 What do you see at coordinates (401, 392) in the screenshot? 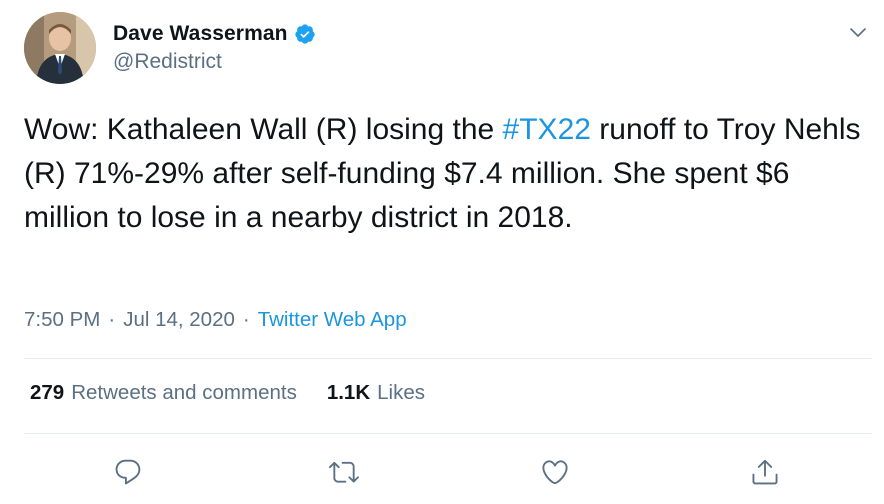
I see `likes-label: Likes` at bounding box center [401, 392].